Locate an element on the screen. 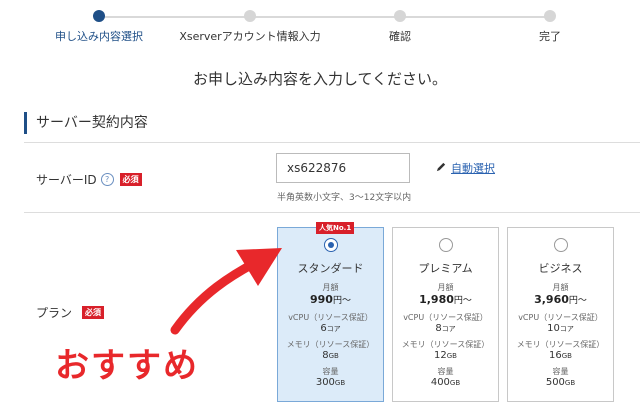 This screenshot has height=402, width=640. recommend-annotation: おすすめ is located at coordinates (127, 366).